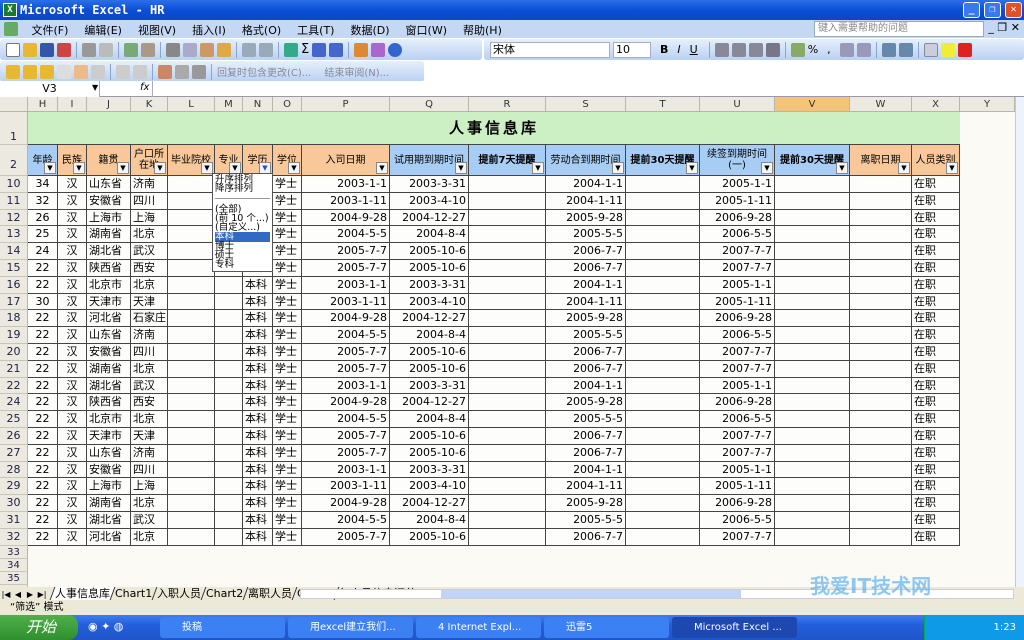 This screenshot has width=1024, height=640. I want to click on restore-button: ❐, so click(992, 10).